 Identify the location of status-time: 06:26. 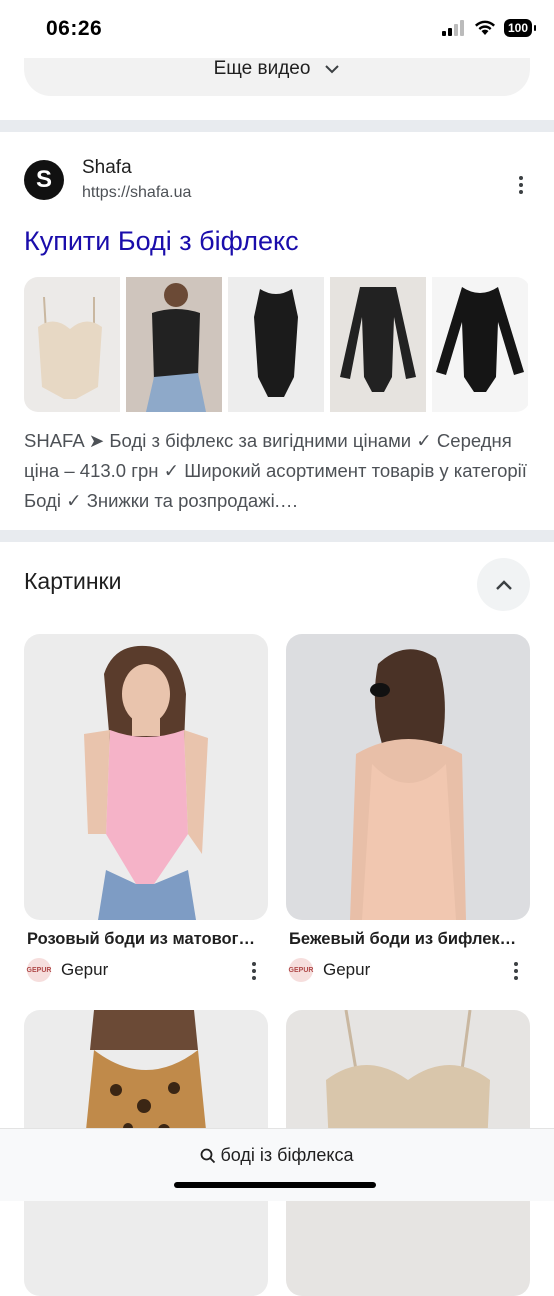
(74, 28).